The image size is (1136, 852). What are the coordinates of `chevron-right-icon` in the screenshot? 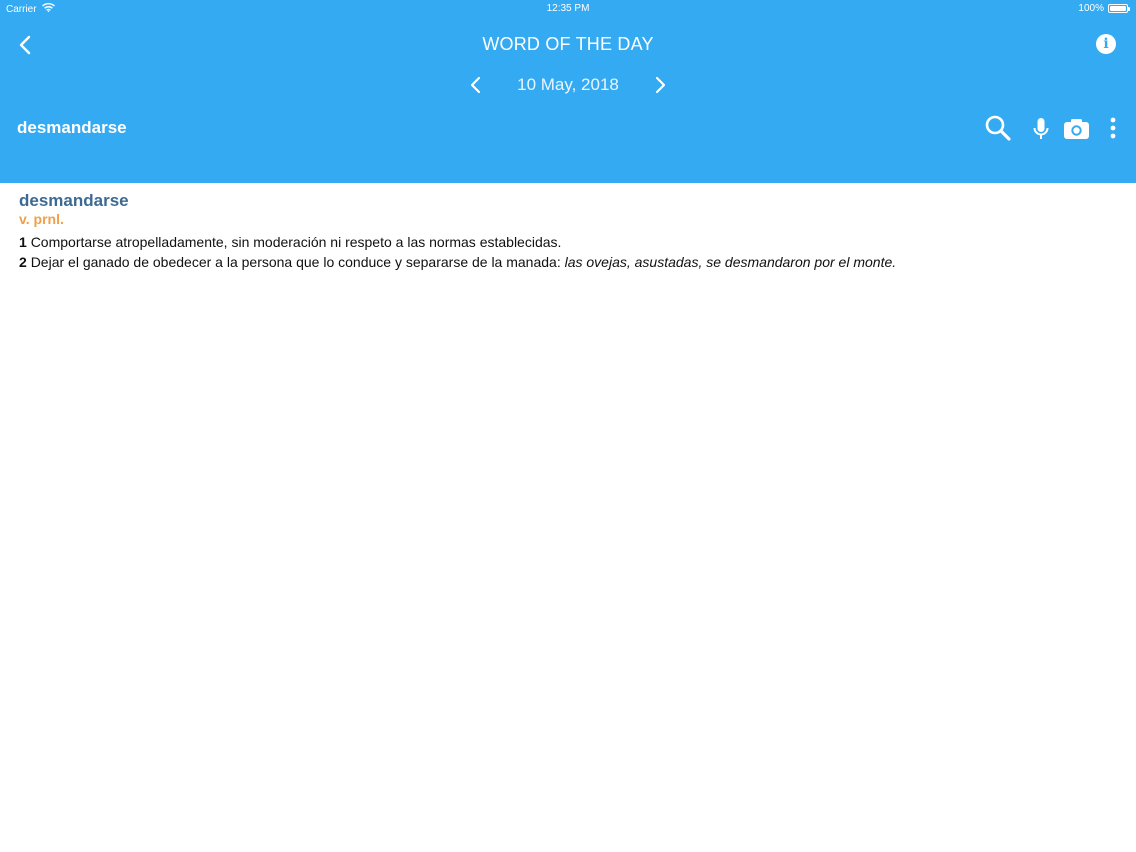 It's located at (660, 85).